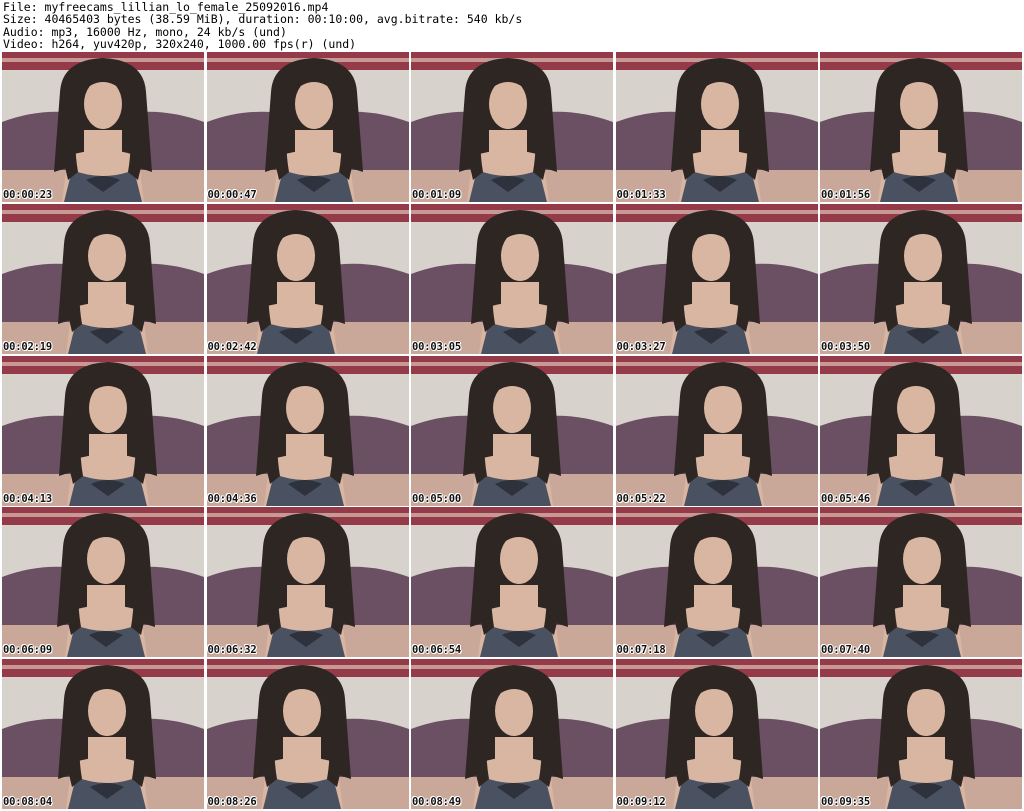 The width and height of the screenshot is (1024, 811). What do you see at coordinates (27, 650) in the screenshot?
I see `thumbnail-timestamp: 00:06:09` at bounding box center [27, 650].